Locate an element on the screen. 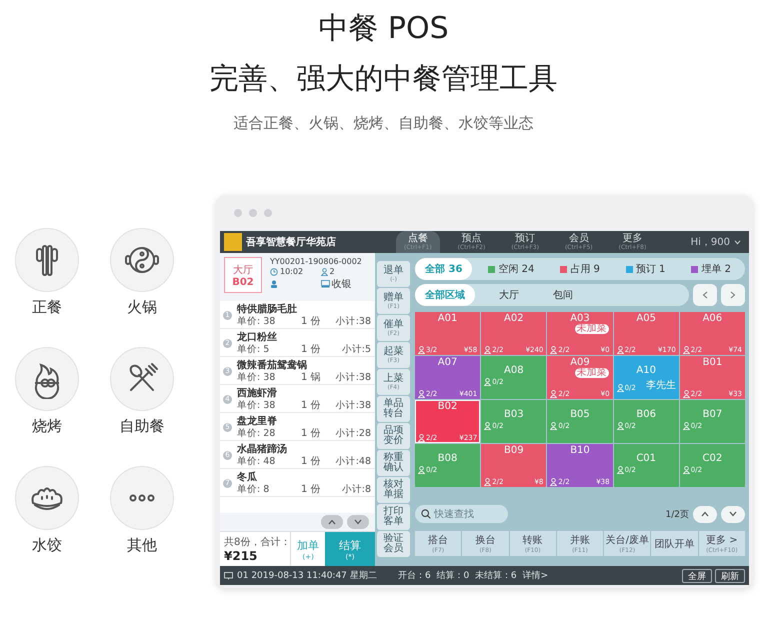 Image resolution: width=767 pixels, height=628 pixels. store-name: 吾享智慧餐厅华苑店 is located at coordinates (291, 242).